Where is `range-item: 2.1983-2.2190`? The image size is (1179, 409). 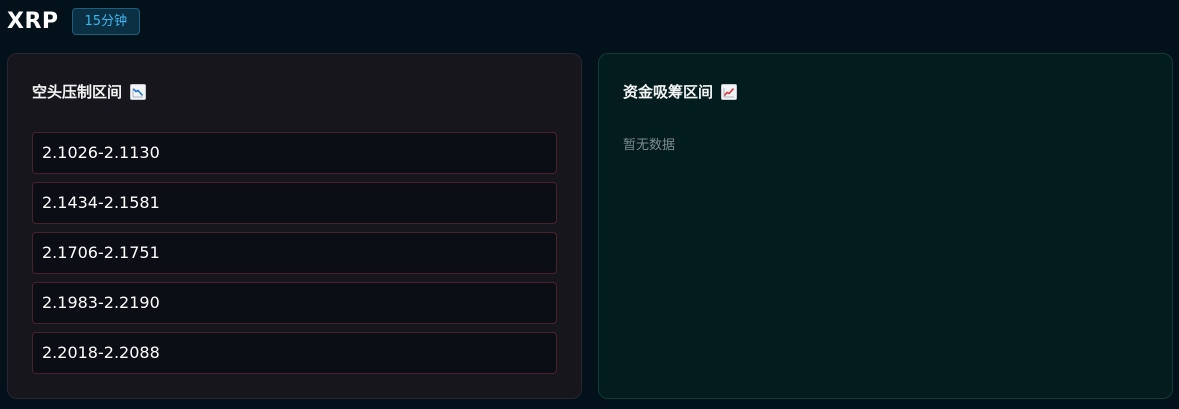
range-item: 2.1983-2.2190 is located at coordinates (294, 303).